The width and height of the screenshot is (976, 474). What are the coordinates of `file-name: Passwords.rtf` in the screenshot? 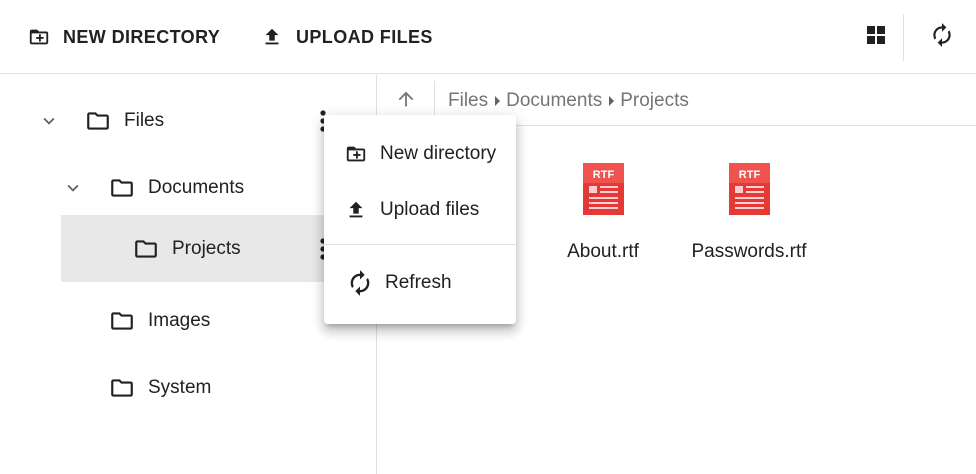 It's located at (749, 251).